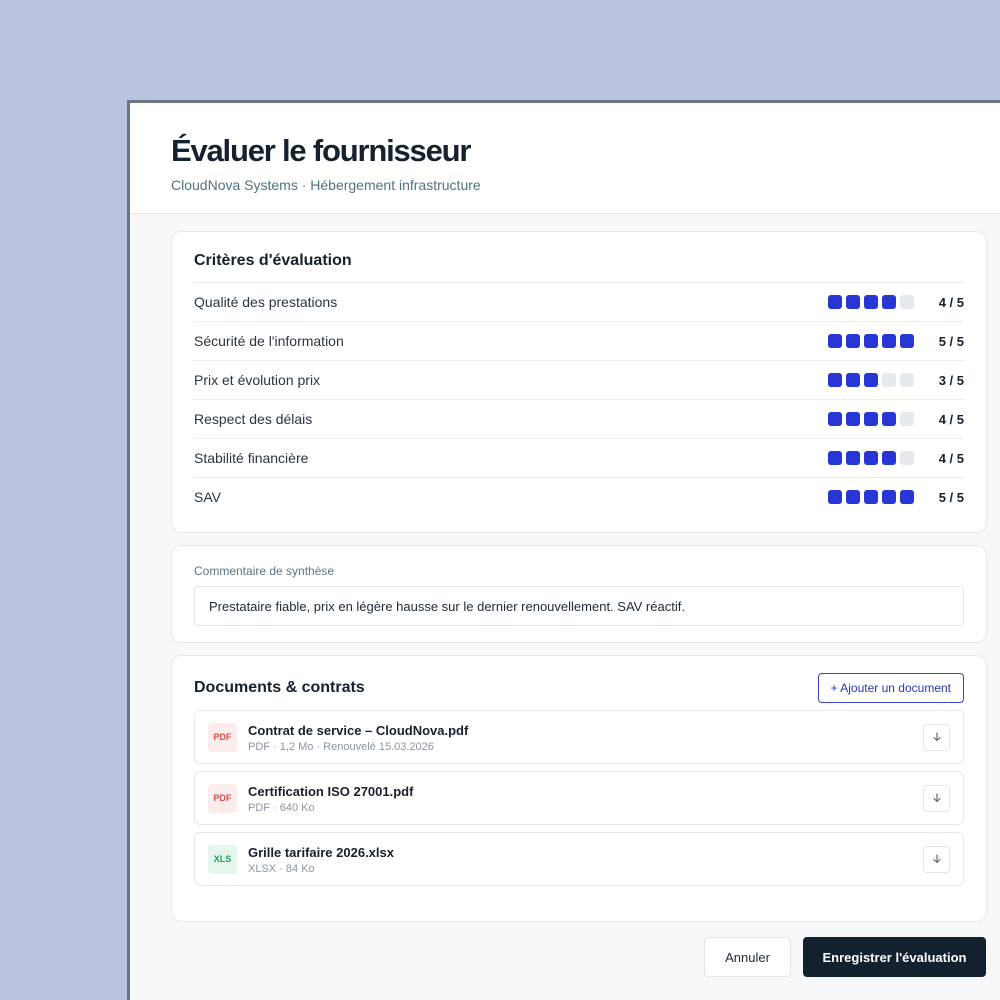 This screenshot has height=1000, width=1000. Describe the element at coordinates (951, 380) in the screenshot. I see `criteria-score: 3 / 5` at that location.